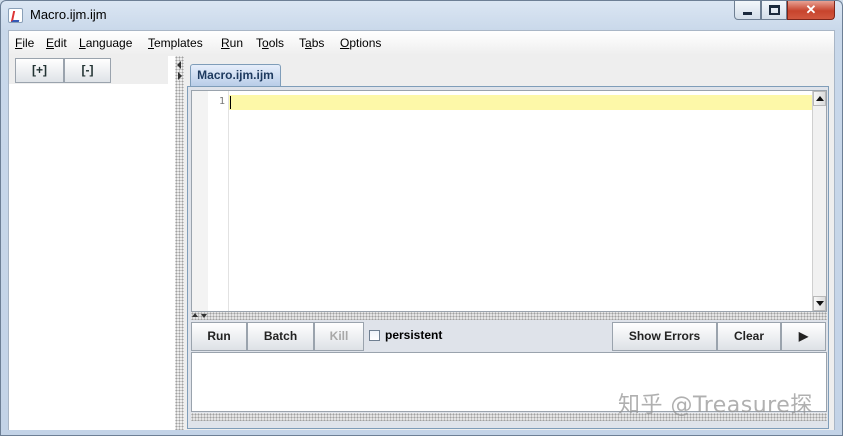  What do you see at coordinates (360, 43) in the screenshot?
I see `menu-options: Options` at bounding box center [360, 43].